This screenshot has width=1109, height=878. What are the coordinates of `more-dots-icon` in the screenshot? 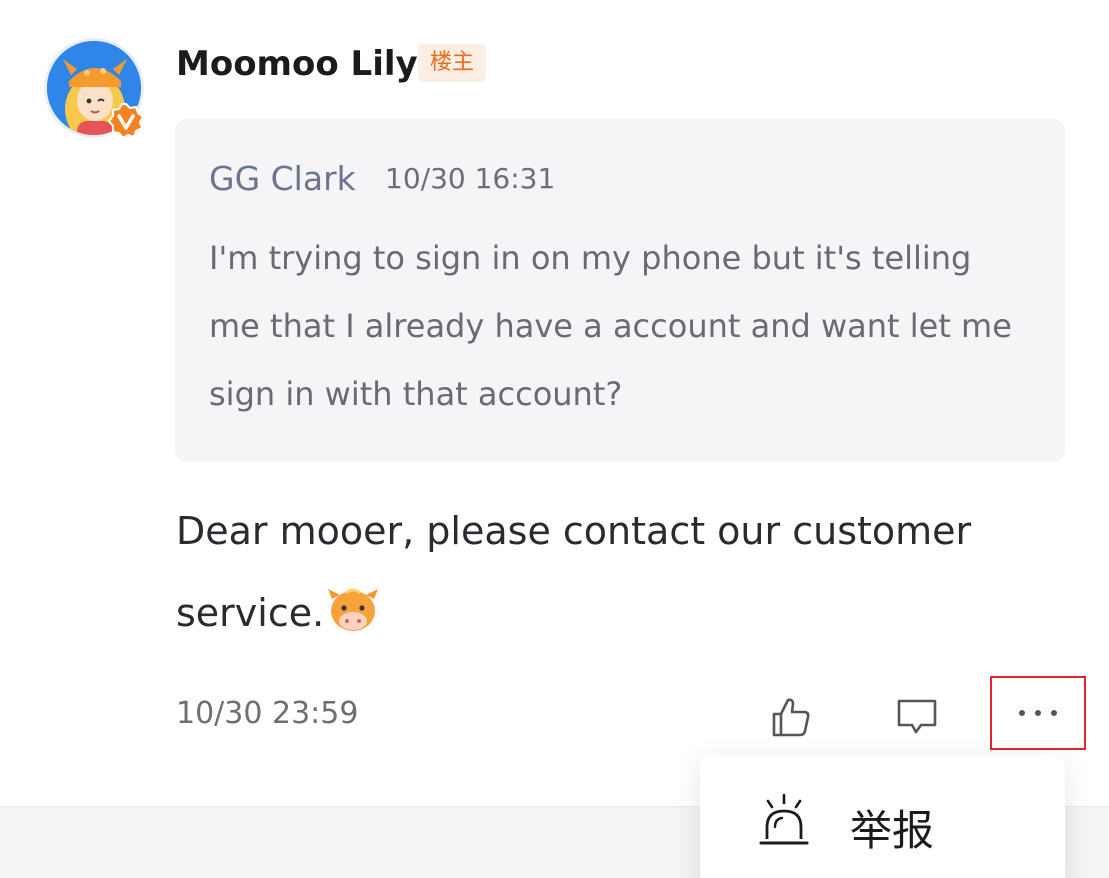 It's located at (1022, 713).